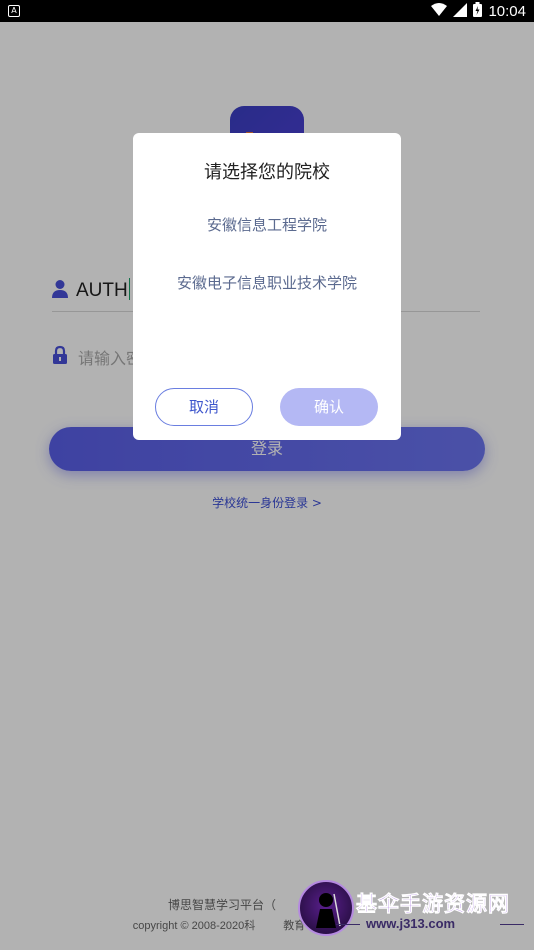 The height and width of the screenshot is (950, 534). I want to click on school-option: 安徽信息工程学院, so click(267, 224).